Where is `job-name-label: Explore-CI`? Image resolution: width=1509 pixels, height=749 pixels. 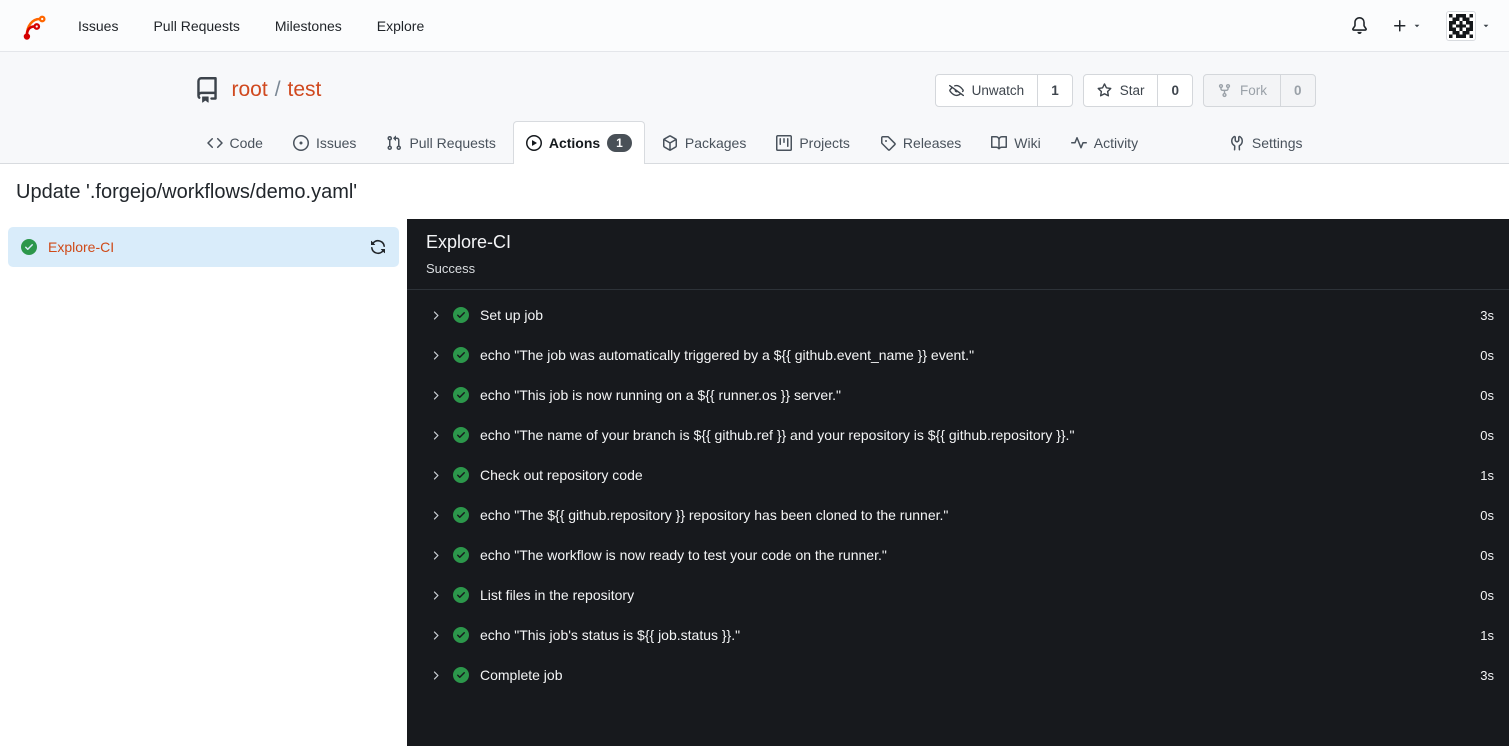 job-name-label: Explore-CI is located at coordinates (81, 247).